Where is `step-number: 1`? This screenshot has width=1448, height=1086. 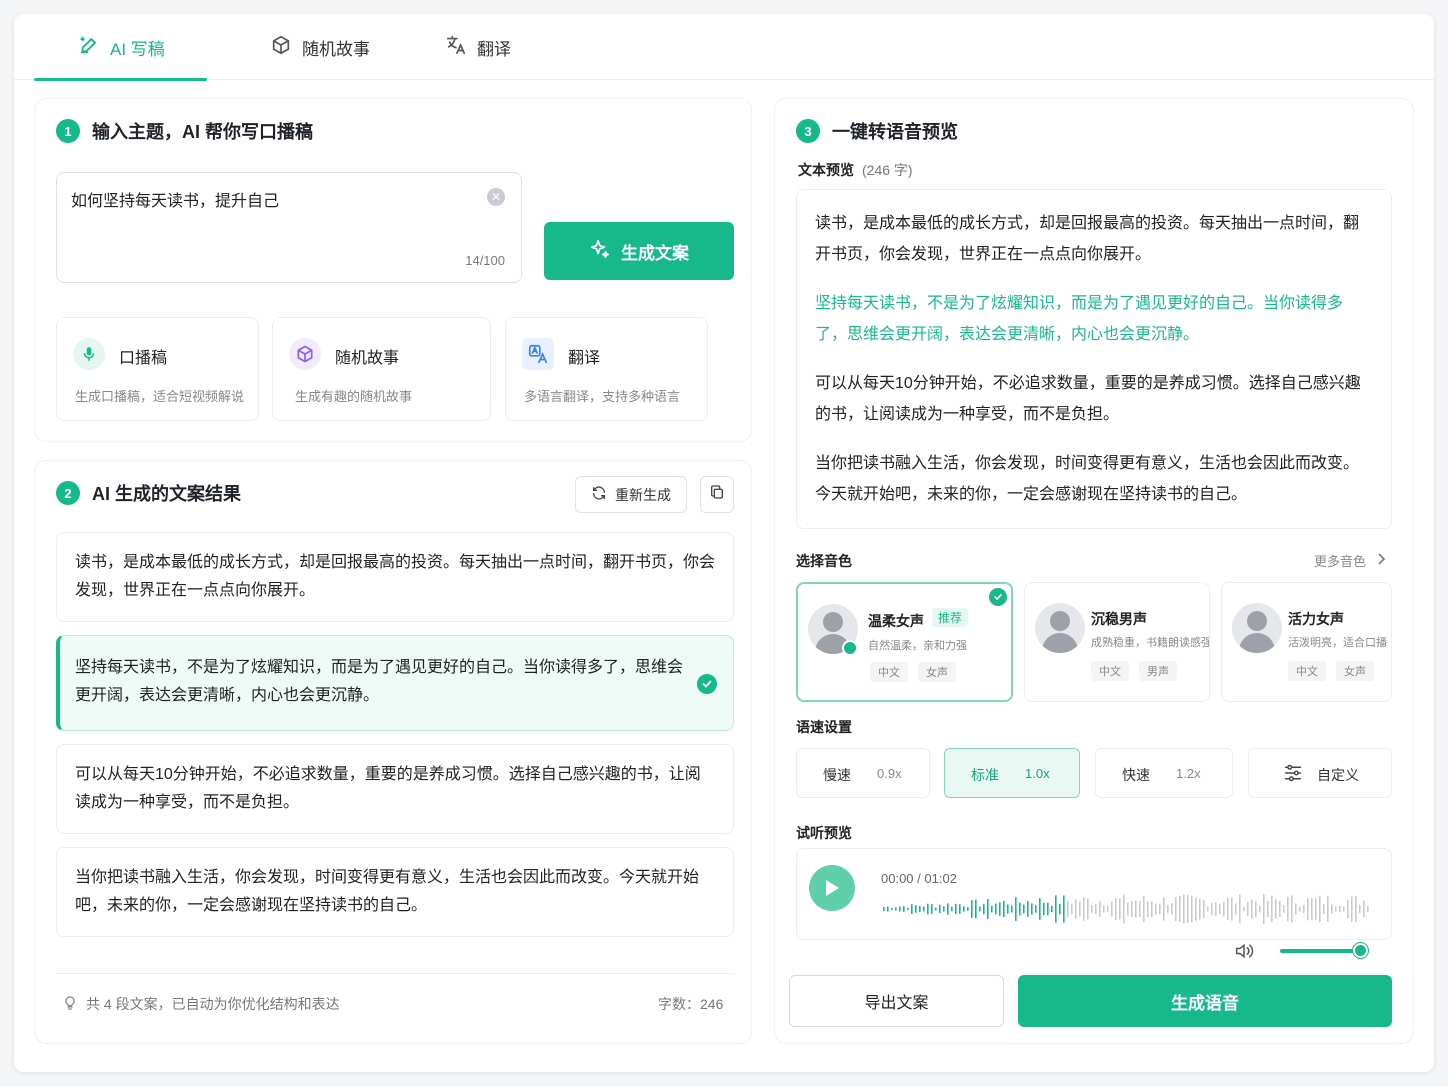 step-number: 1 is located at coordinates (68, 131).